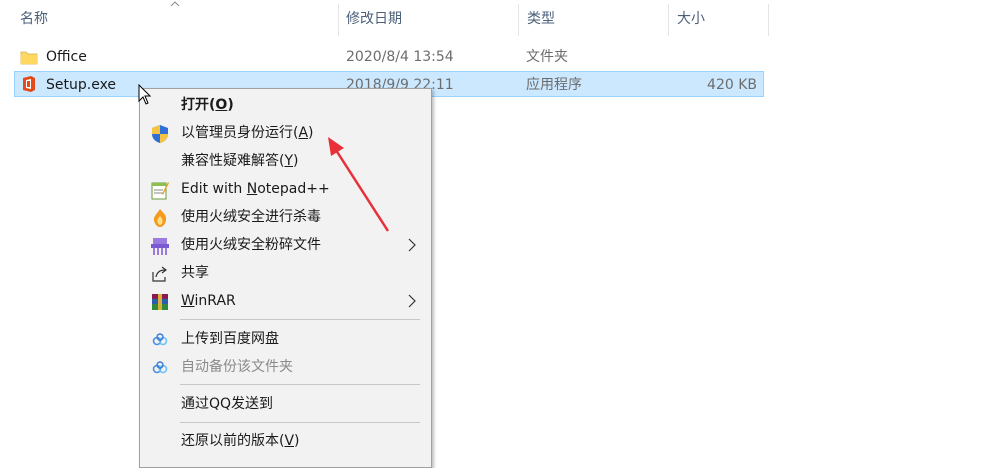 The height and width of the screenshot is (468, 993). Describe the element at coordinates (66, 57) in the screenshot. I see `file-name: Office` at that location.